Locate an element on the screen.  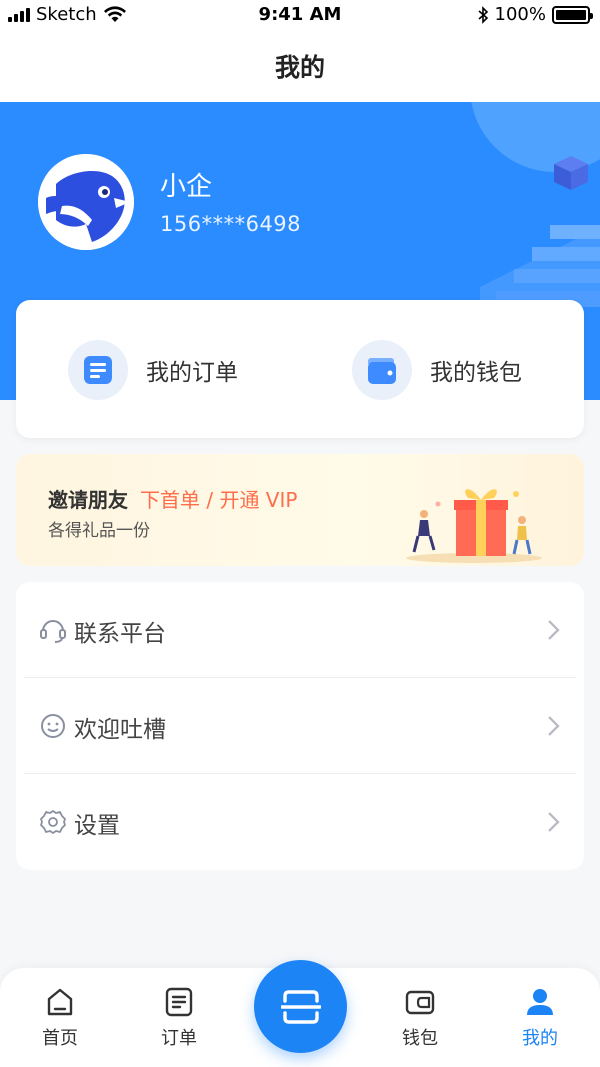
wallet-icon-wrap is located at coordinates (382, 370).